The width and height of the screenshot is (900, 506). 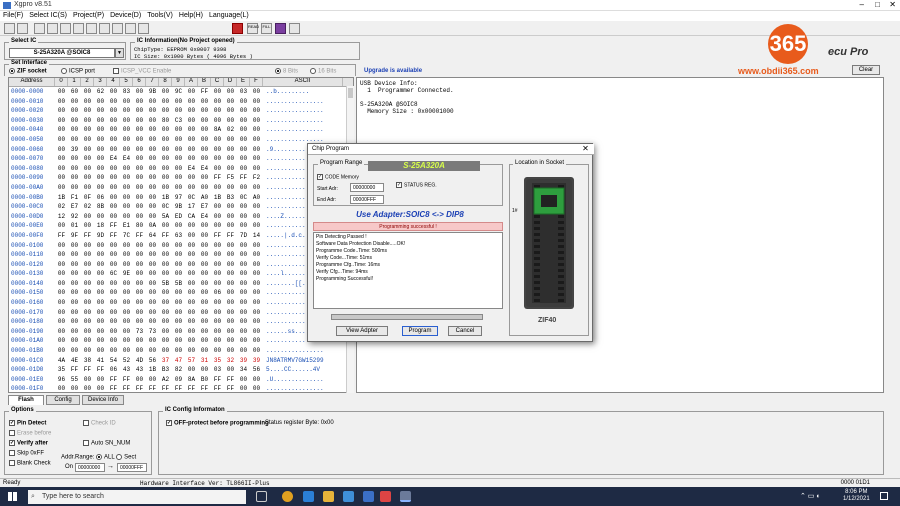 What do you see at coordinates (191, 15) in the screenshot?
I see `menu-item-5: Help(H)` at bounding box center [191, 15].